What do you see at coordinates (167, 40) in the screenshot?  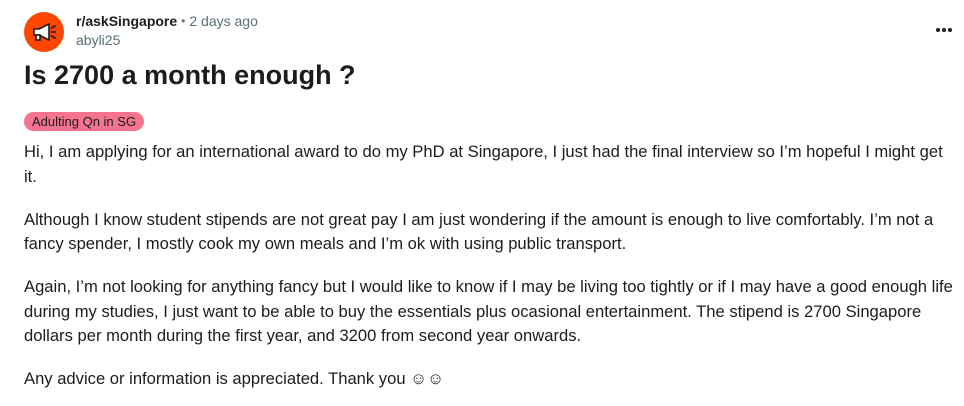 I see `author-link: abyli25` at bounding box center [167, 40].